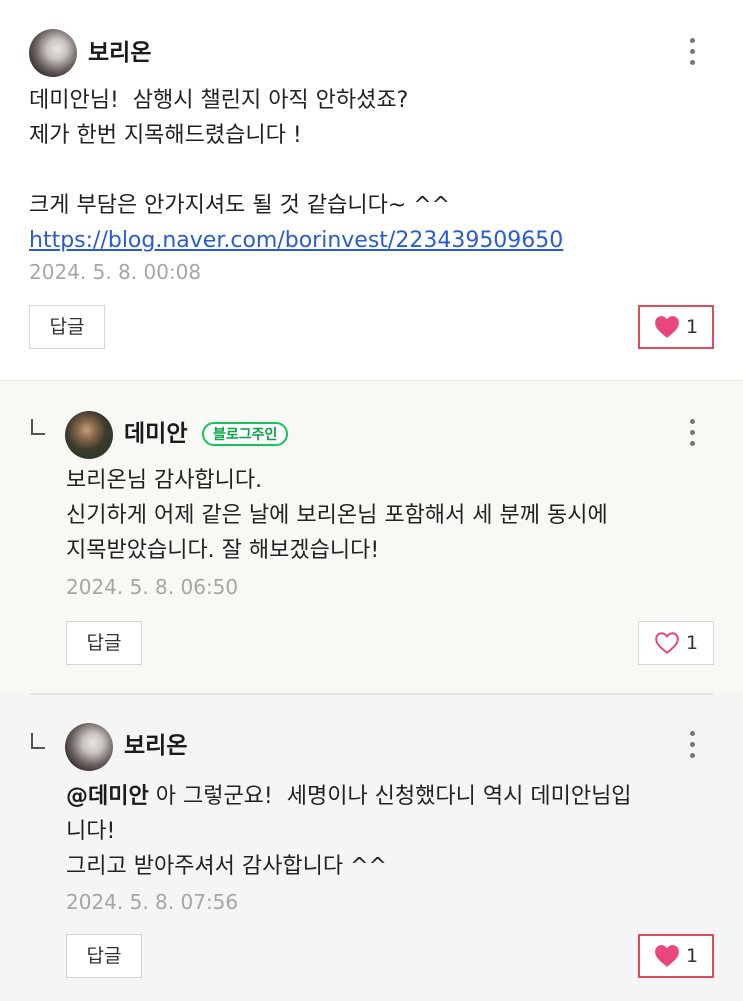 The image size is (743, 1001). I want to click on comment-line: 데미안님! 삼행시 챌린지 아직 안하셨죠?, so click(219, 100).